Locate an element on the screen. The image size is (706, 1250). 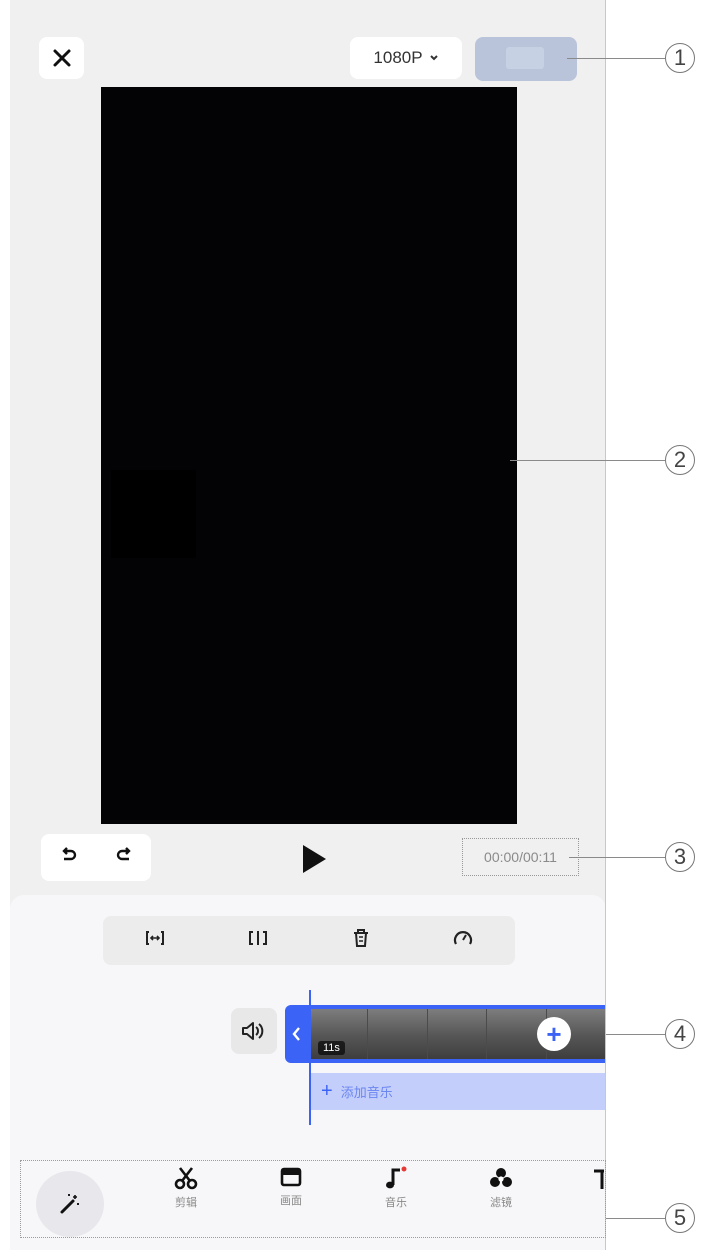
play-button is located at coordinates (314, 859).